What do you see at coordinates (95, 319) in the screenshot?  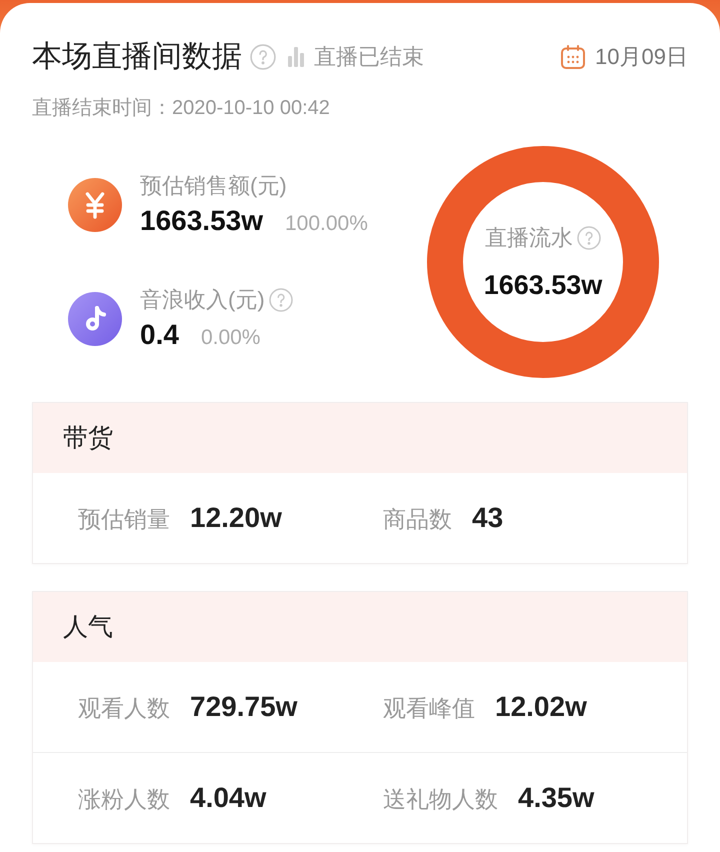 I see `music-note-icon` at bounding box center [95, 319].